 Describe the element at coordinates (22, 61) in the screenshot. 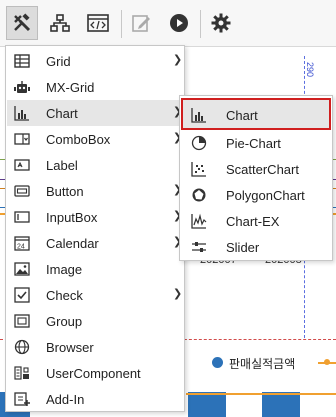

I see `grid-icon` at that location.